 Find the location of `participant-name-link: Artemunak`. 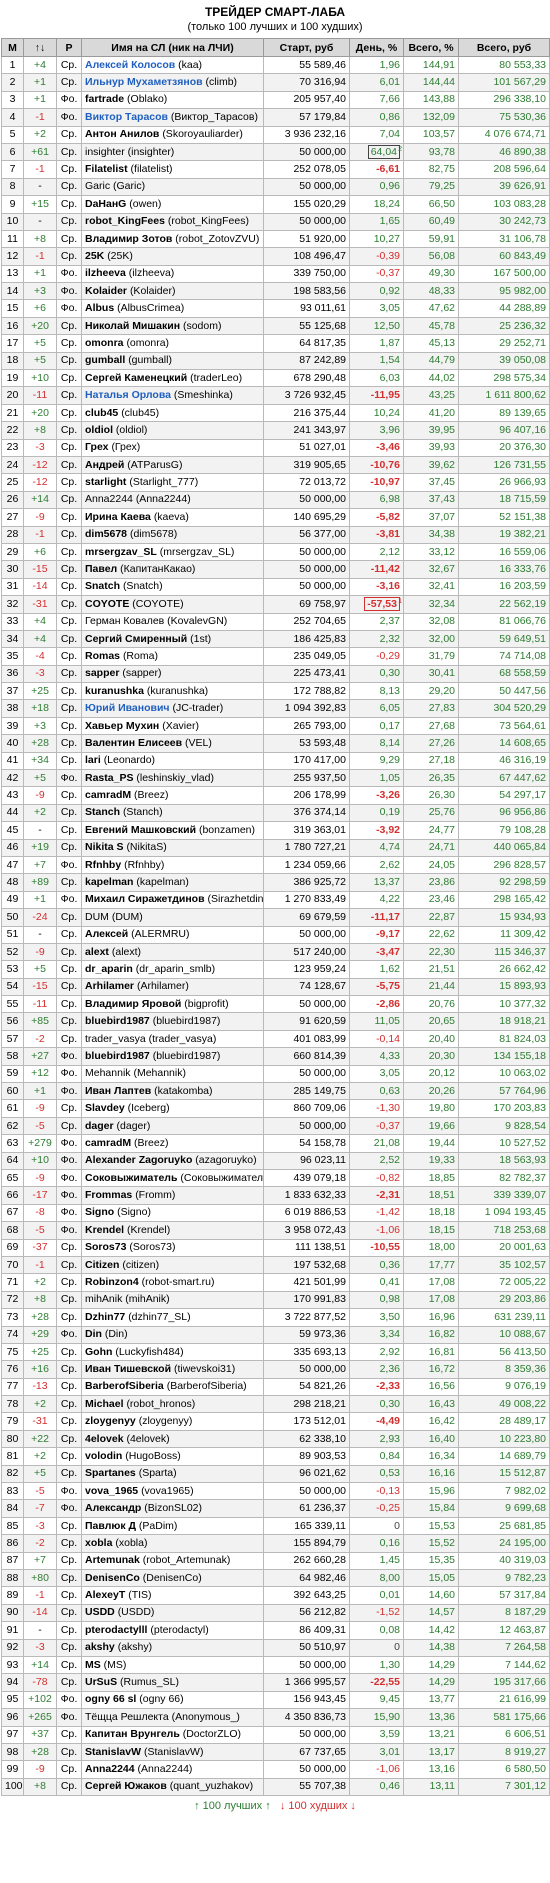

participant-name-link: Artemunak is located at coordinates (112, 1560).